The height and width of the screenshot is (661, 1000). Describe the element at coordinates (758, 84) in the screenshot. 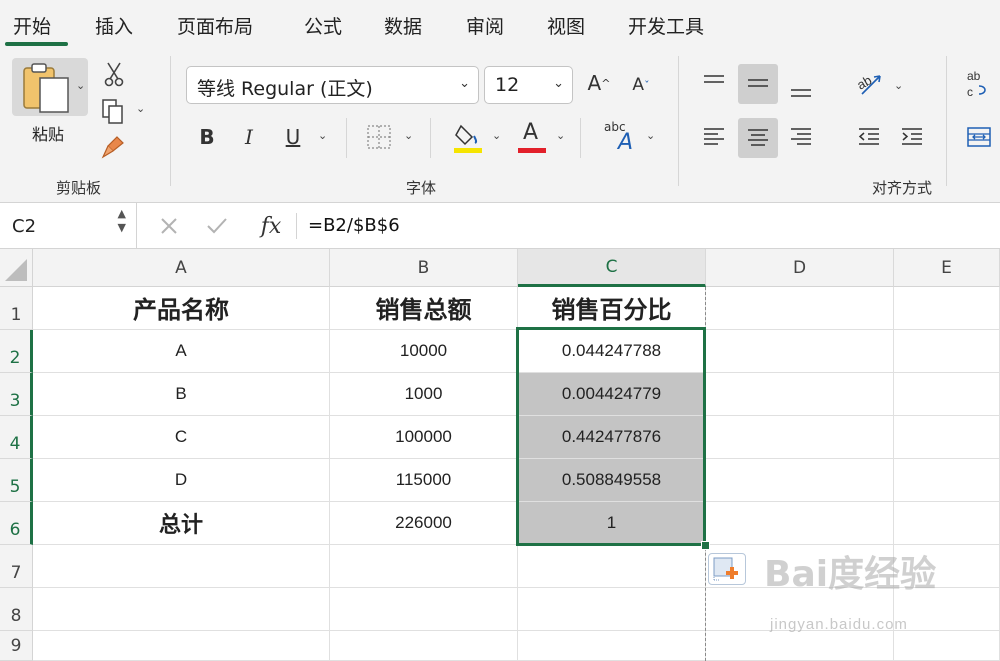

I see `align-middle-button` at that location.